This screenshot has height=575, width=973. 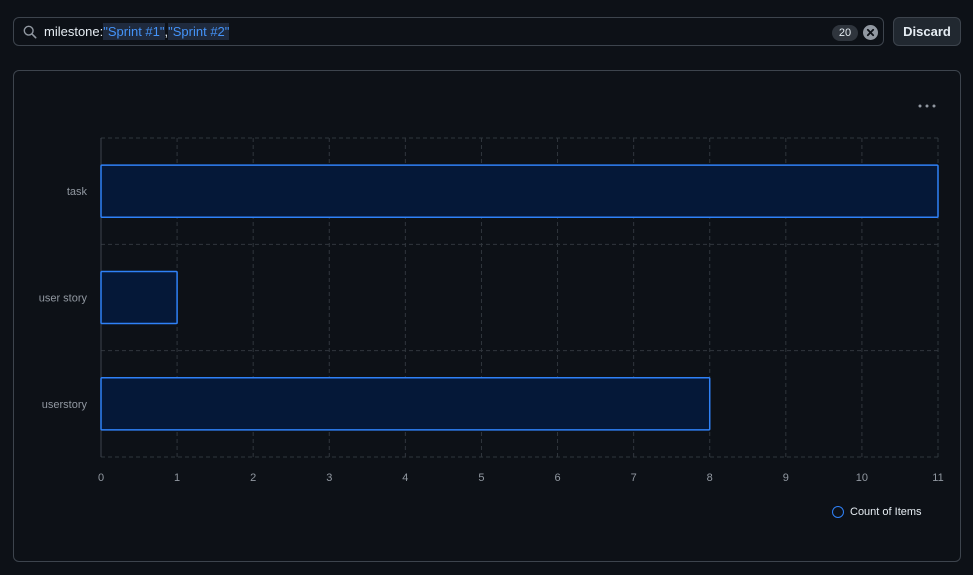 What do you see at coordinates (177, 478) in the screenshot?
I see `x-tick-label: 1` at bounding box center [177, 478].